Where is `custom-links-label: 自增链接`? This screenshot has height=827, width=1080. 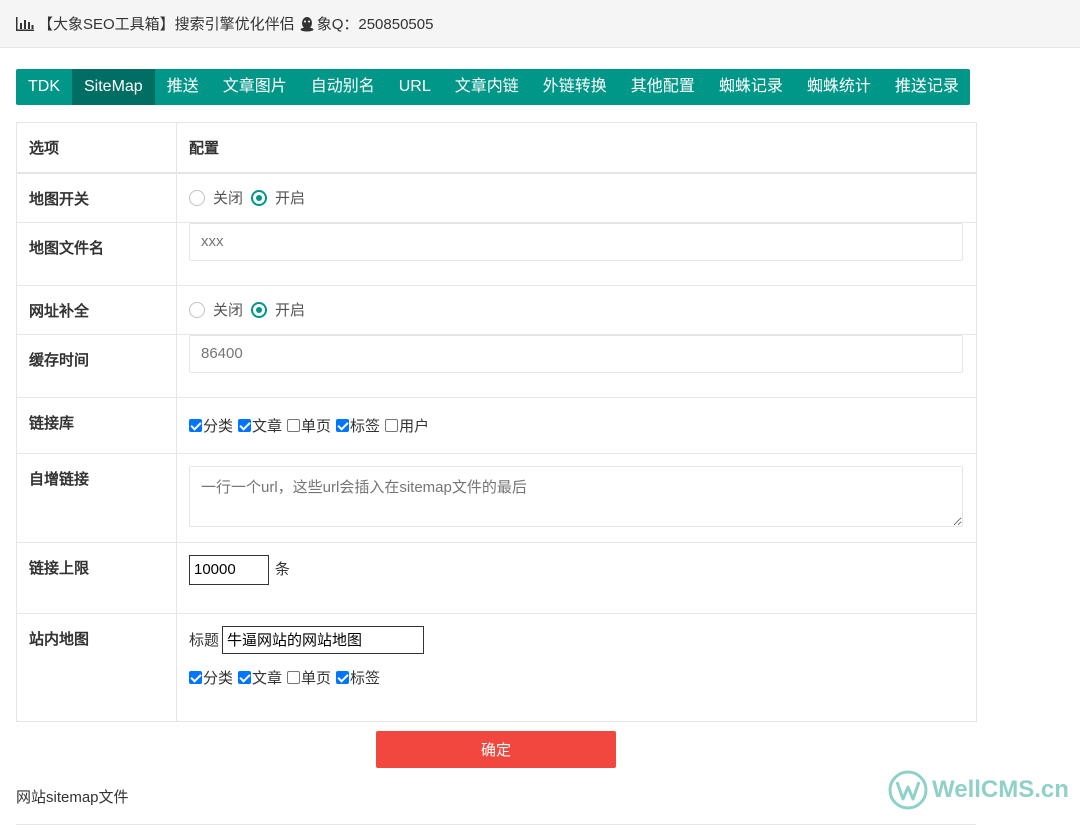 custom-links-label: 自增链接 is located at coordinates (96, 497).